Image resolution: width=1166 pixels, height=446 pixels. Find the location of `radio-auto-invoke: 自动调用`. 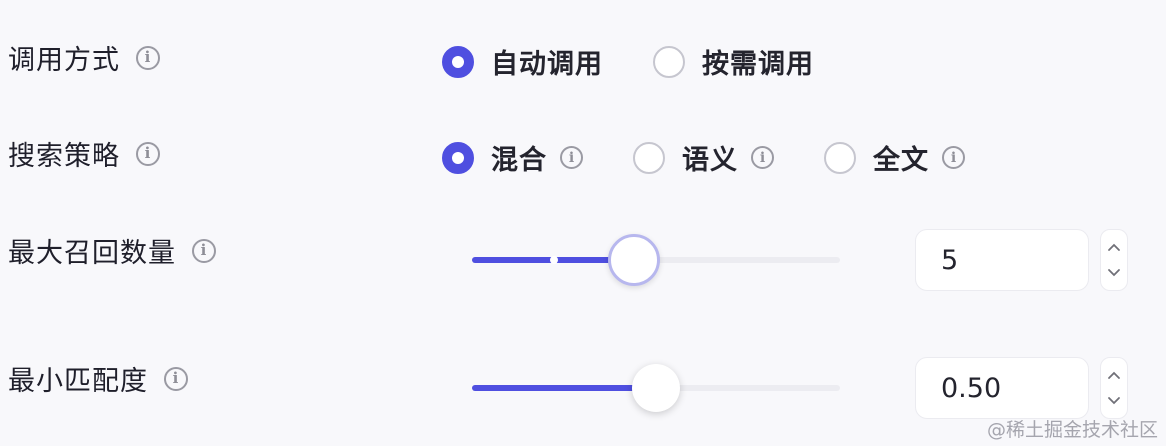

radio-auto-invoke: 自动调用 is located at coordinates (522, 61).